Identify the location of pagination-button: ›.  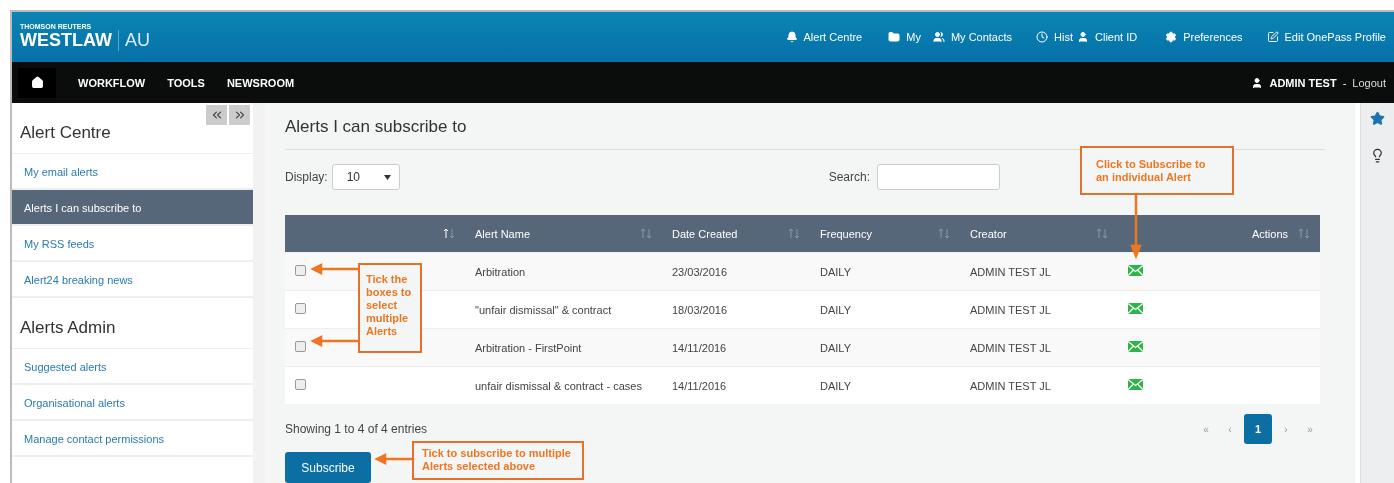
(1286, 429).